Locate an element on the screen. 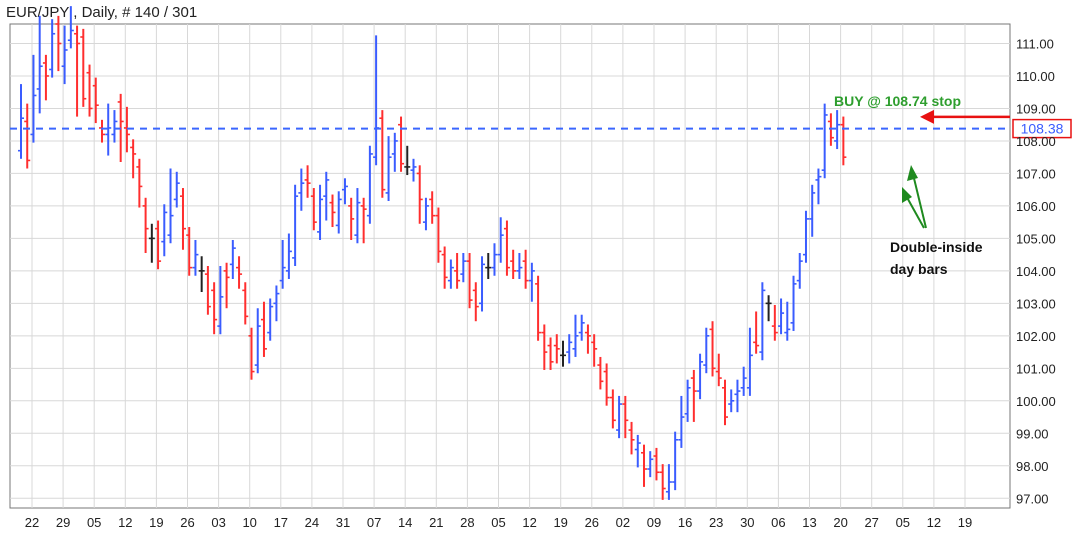 The width and height of the screenshot is (1080, 533). y-tick-label: 100.00 is located at coordinates (1036, 401).